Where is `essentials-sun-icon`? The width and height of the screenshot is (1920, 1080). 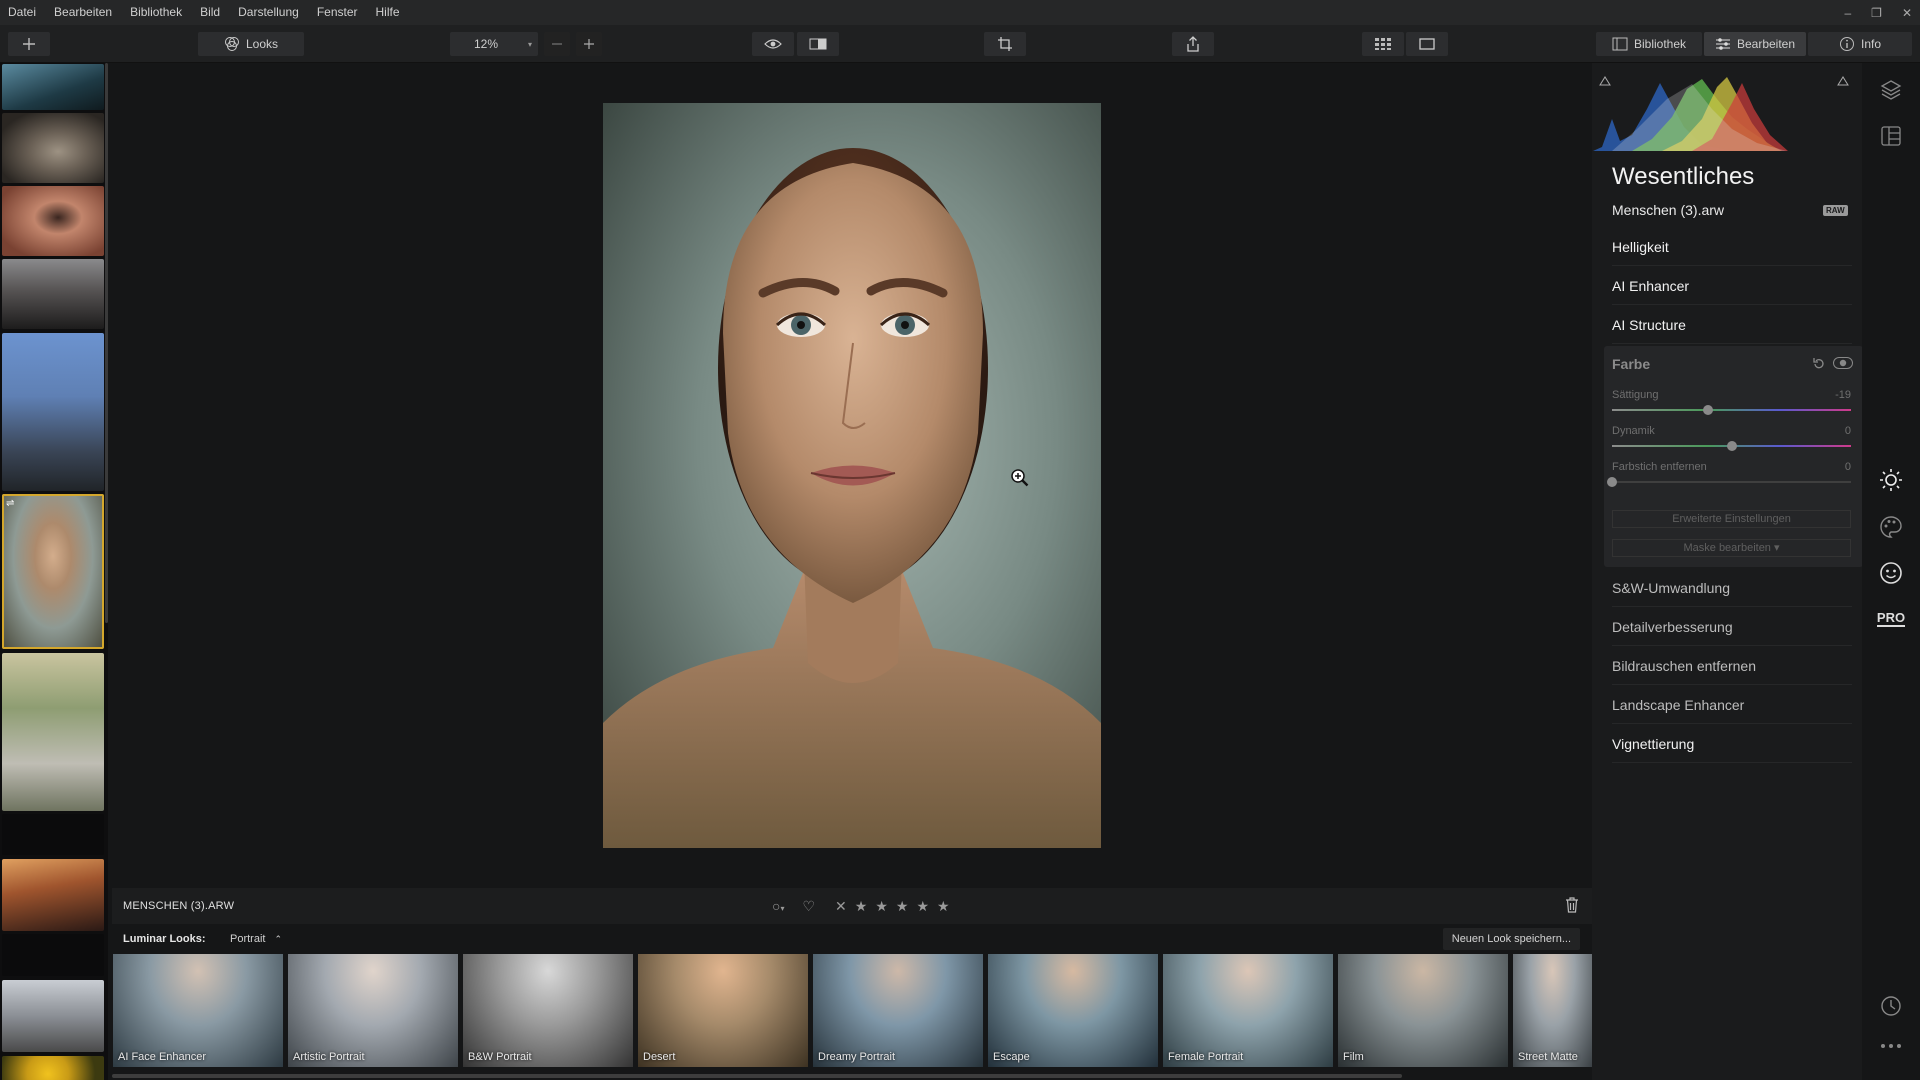 essentials-sun-icon is located at coordinates (1891, 480).